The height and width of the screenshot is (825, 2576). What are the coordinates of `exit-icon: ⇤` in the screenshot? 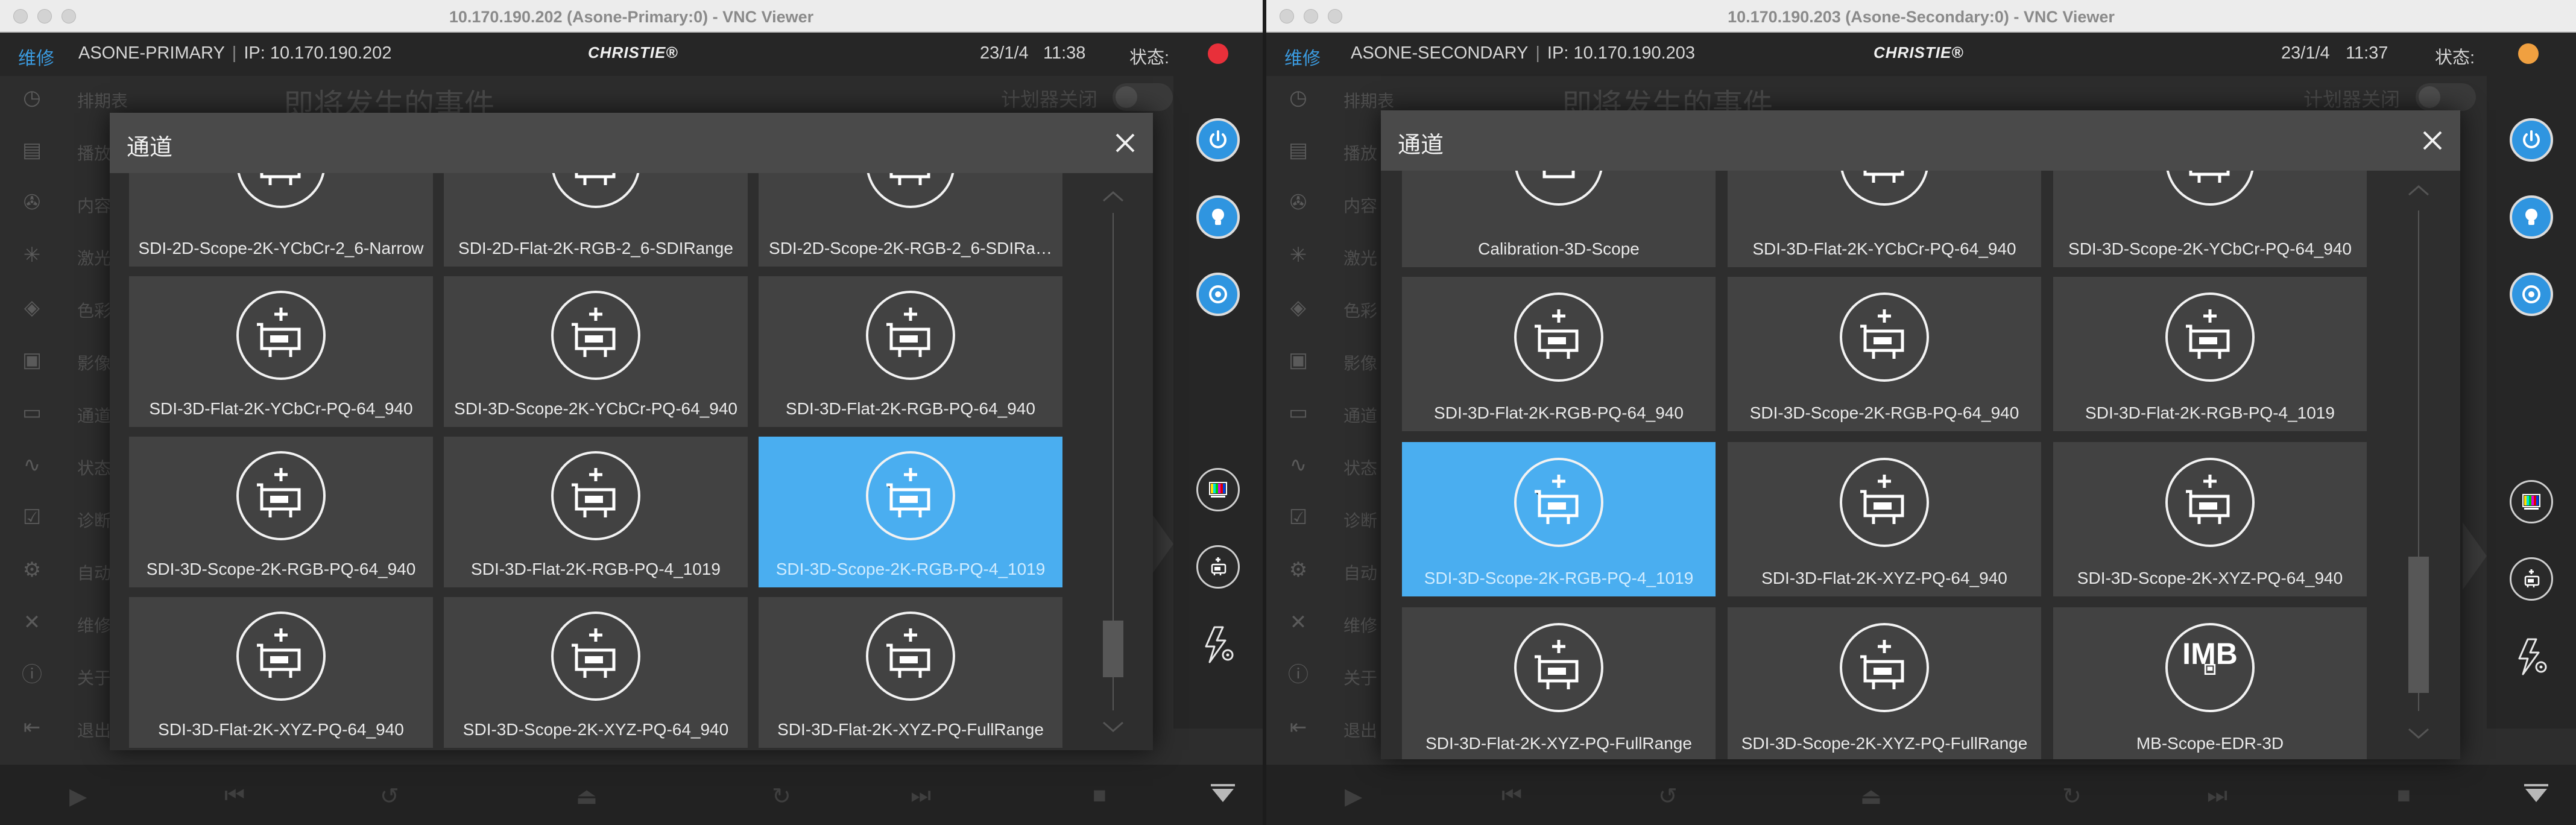 It's located at (1298, 727).